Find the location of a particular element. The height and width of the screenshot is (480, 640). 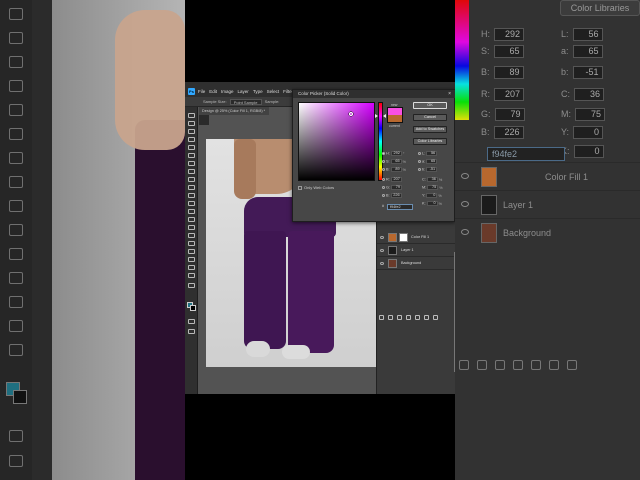

layer-name: Layer 1 is located at coordinates (407, 250).